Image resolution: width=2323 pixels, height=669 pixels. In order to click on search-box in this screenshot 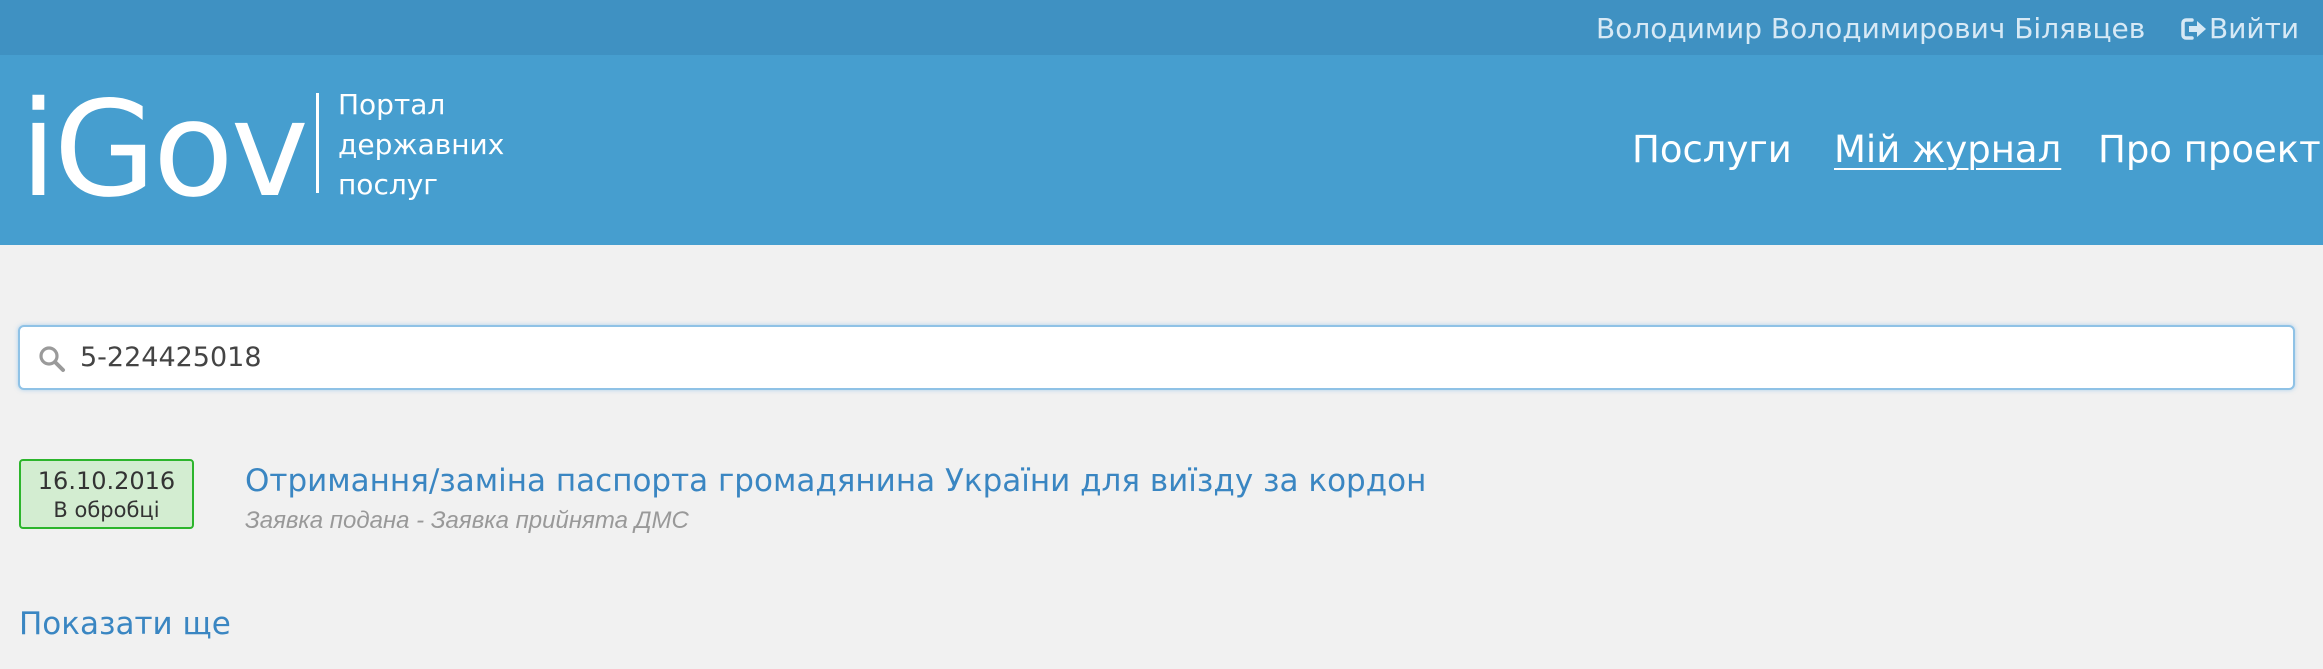, I will do `click(1156, 357)`.